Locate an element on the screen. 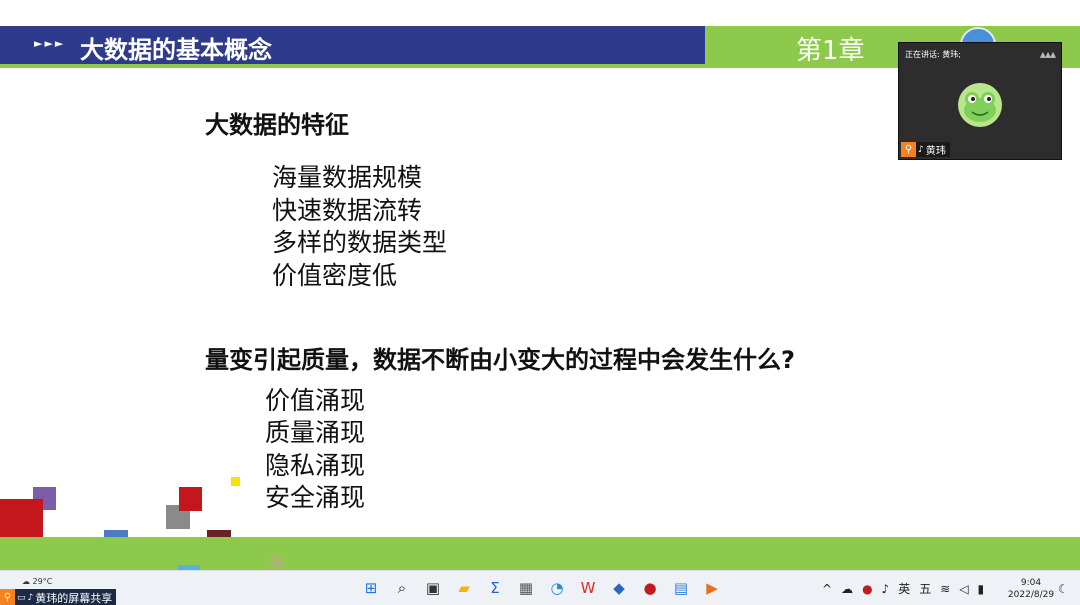  weather-icon: ☁ is located at coordinates (26, 581).